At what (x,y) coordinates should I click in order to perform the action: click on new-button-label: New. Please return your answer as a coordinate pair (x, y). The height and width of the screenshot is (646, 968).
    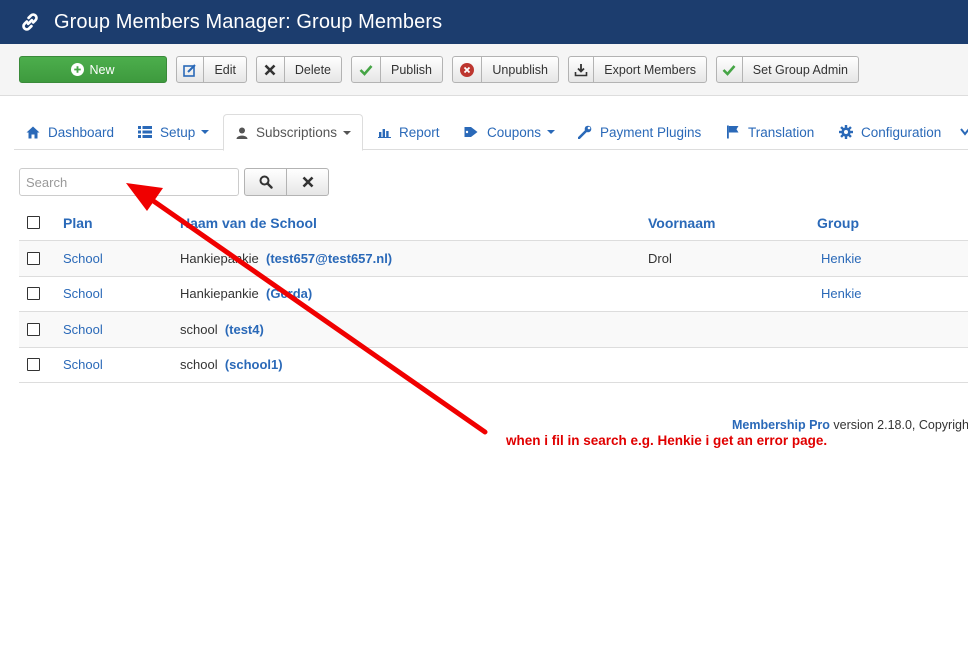
    Looking at the image, I should click on (102, 69).